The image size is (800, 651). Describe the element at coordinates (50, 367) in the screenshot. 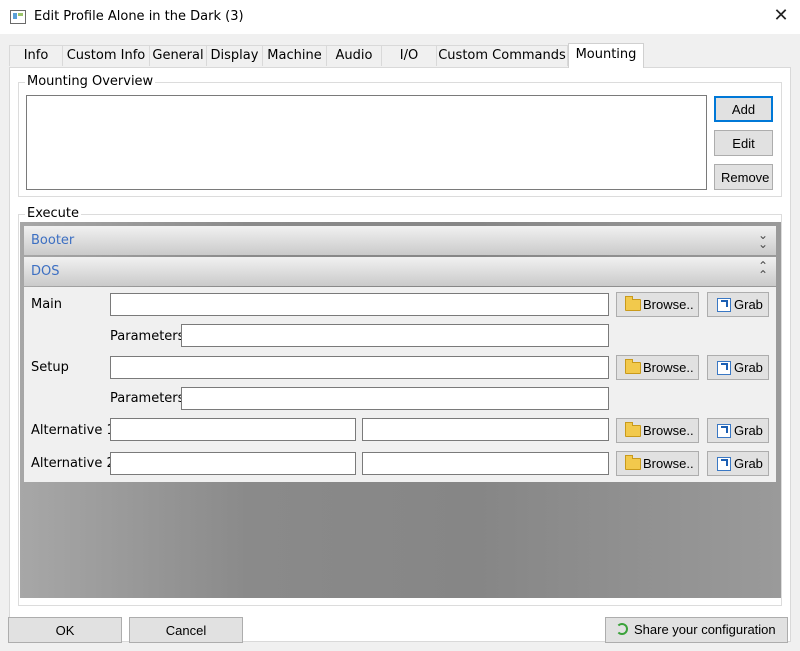

I see `setup-label: Setup` at that location.